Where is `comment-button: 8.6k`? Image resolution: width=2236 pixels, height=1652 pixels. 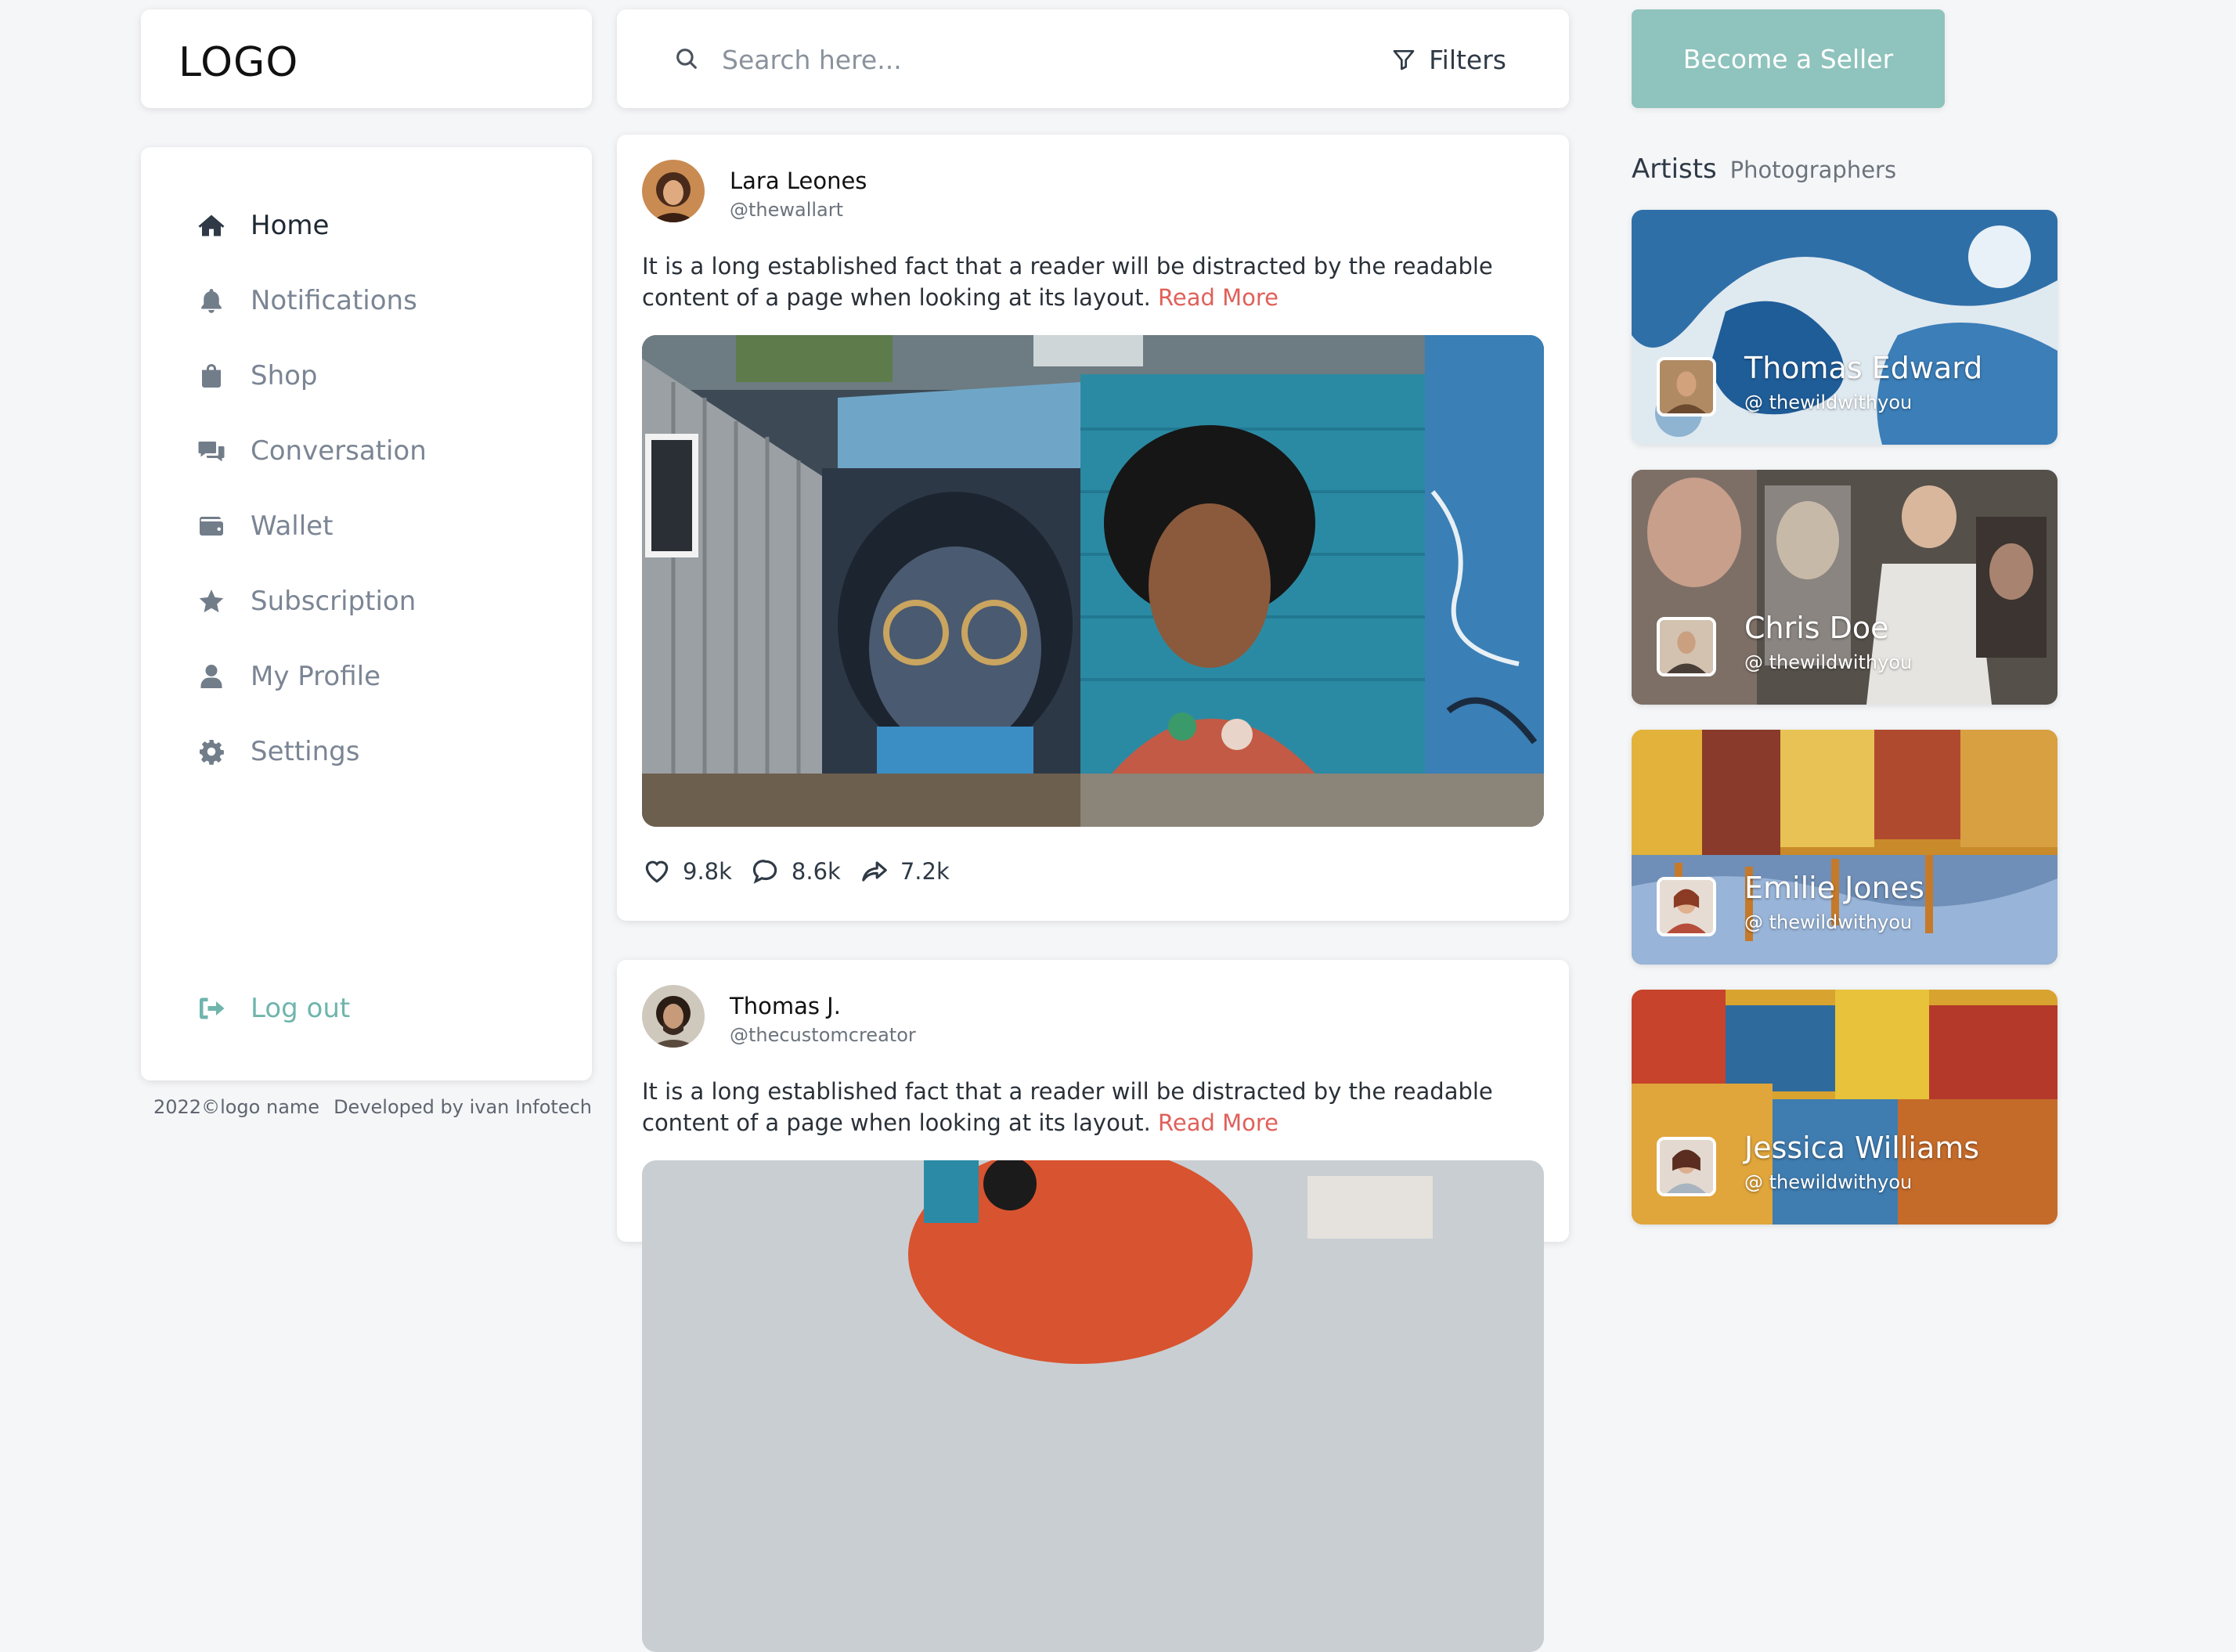 comment-button: 8.6k is located at coordinates (796, 871).